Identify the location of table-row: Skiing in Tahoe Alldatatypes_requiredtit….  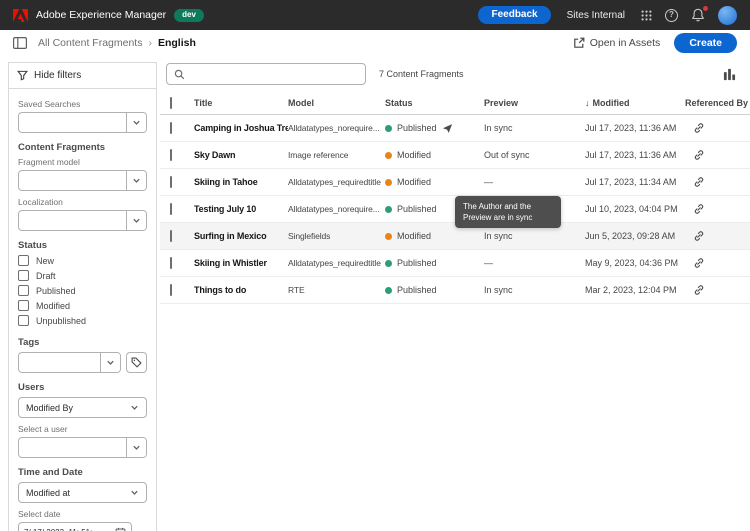
(455, 182).